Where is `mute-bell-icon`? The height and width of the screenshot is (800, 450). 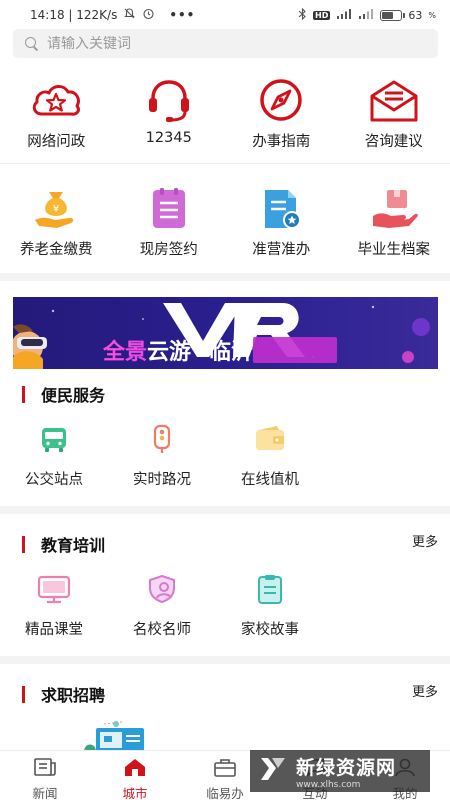
mute-bell-icon is located at coordinates (129, 15).